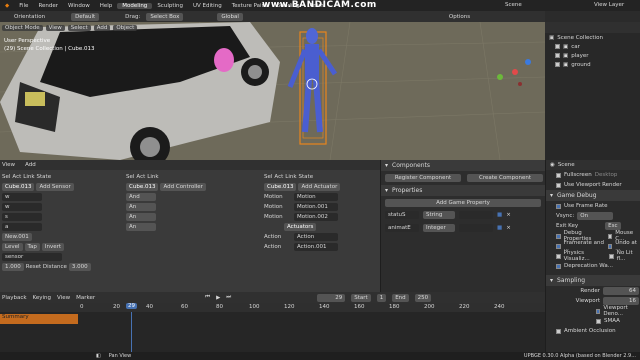  Describe the element at coordinates (22, 227) in the screenshot. I see `sensor-name-field: a` at that location.